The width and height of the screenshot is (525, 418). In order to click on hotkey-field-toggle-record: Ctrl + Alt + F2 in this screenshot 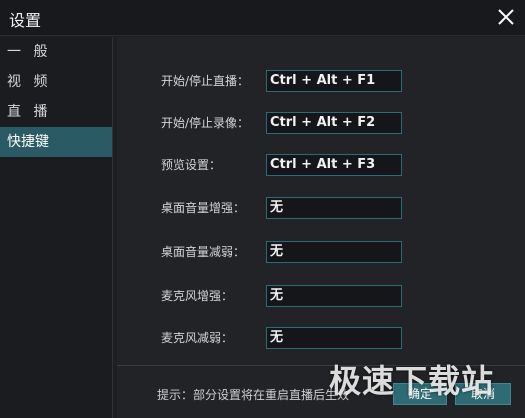, I will do `click(334, 123)`.